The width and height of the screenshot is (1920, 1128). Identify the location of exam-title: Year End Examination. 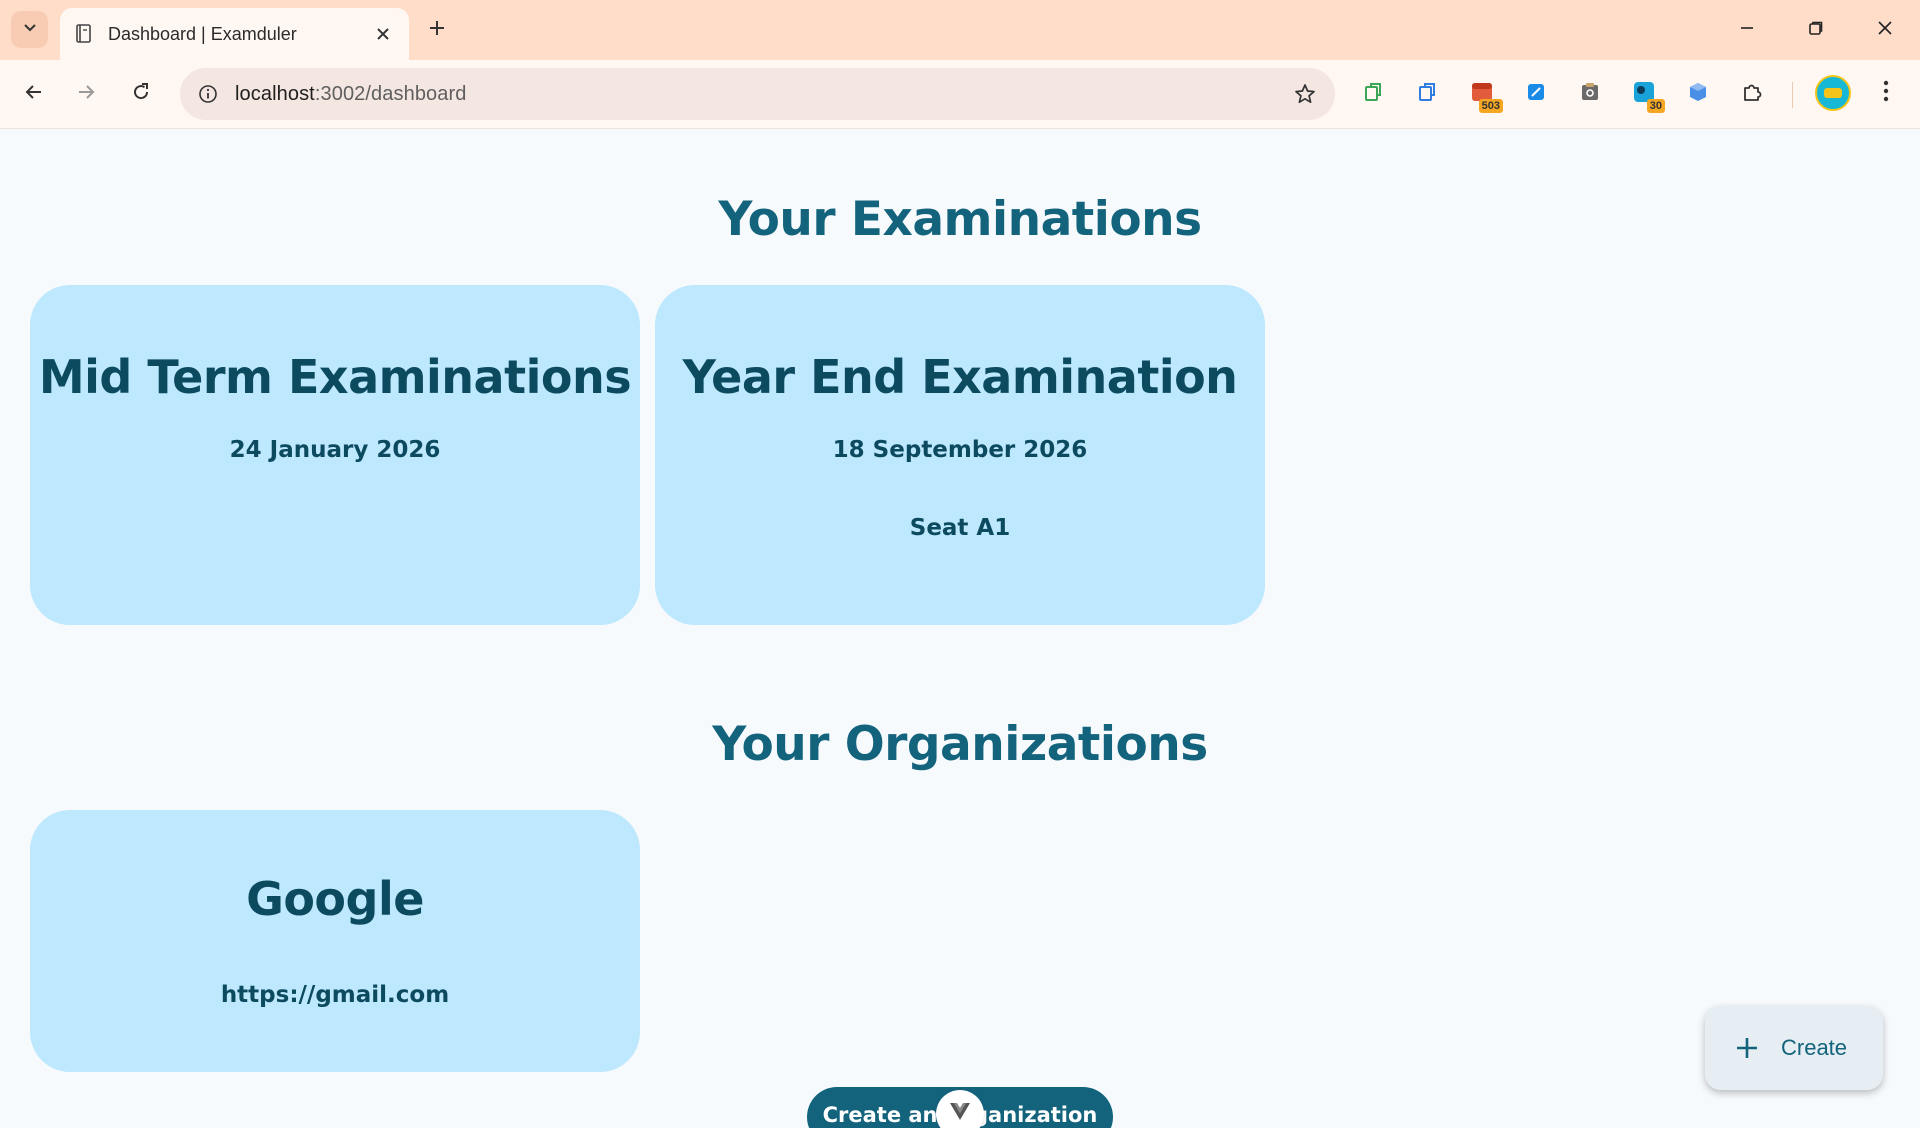
(960, 377).